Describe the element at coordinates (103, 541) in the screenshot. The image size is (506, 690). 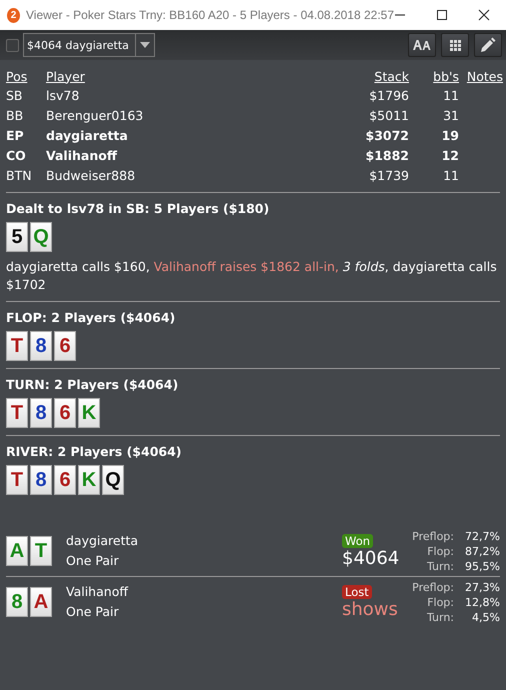
I see `player-name: daygiaretta` at that location.